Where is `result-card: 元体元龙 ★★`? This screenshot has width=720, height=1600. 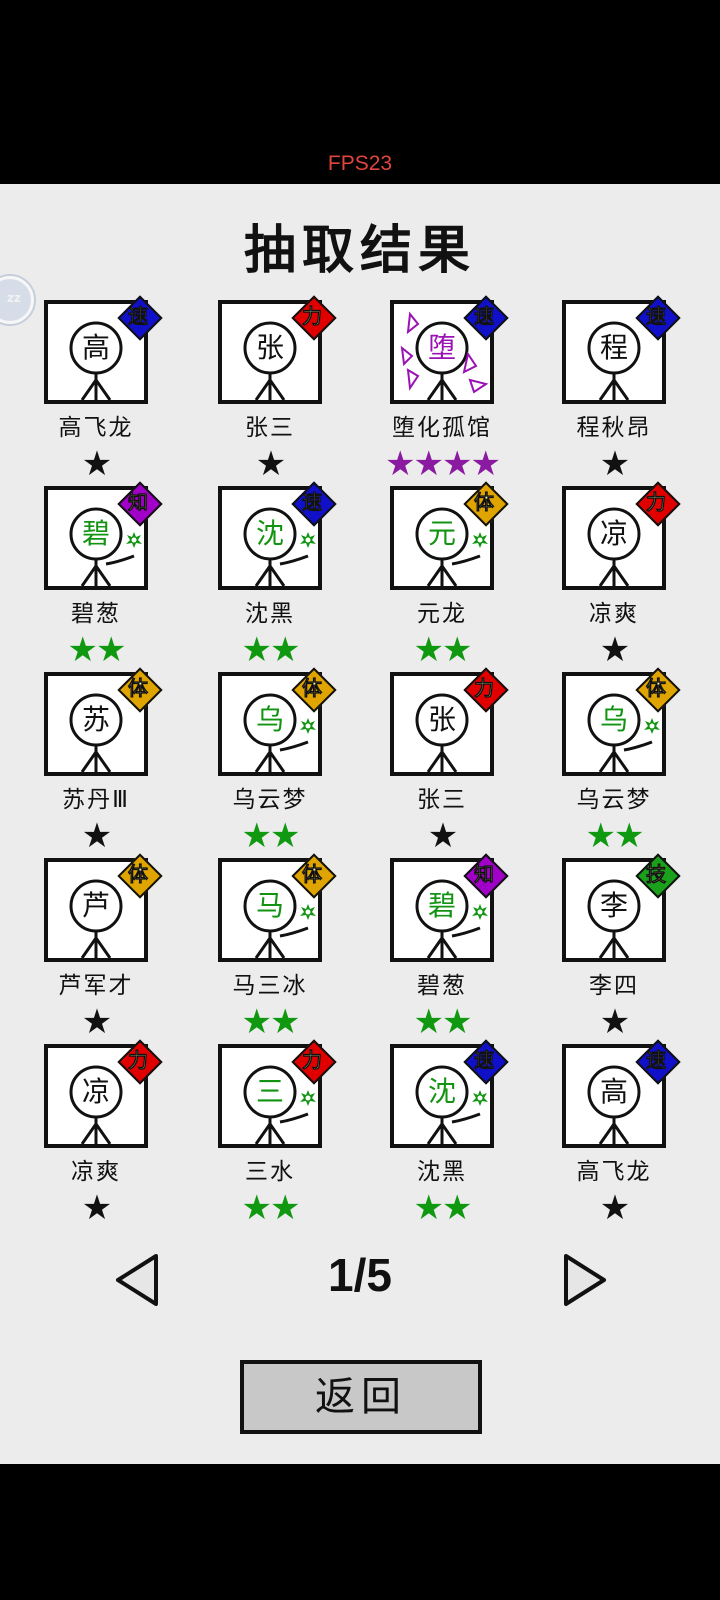 result-card: 元体元龙 ★★ is located at coordinates (465, 583).